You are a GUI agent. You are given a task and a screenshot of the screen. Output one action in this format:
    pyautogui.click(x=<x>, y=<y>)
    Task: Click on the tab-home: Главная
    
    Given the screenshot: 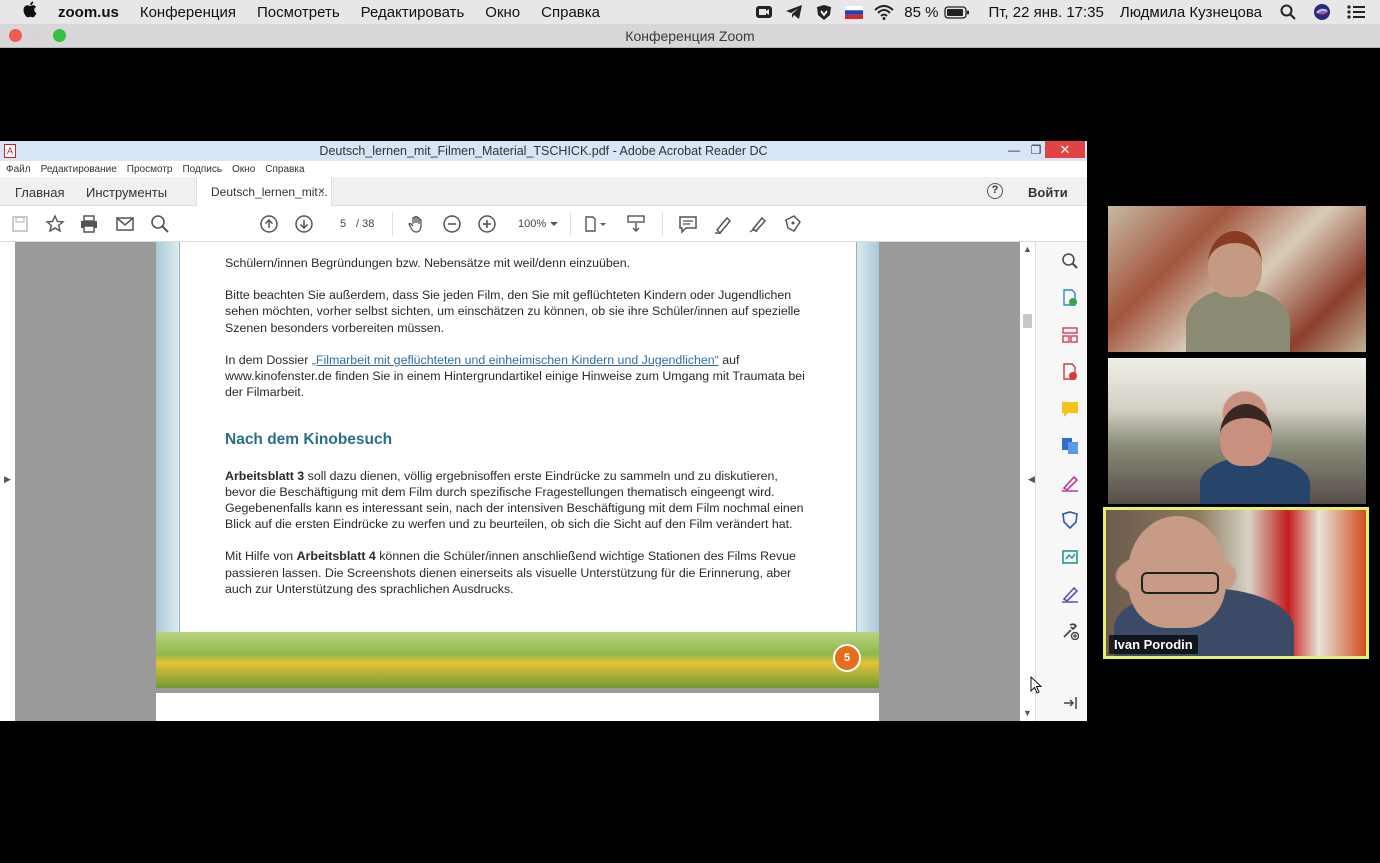 What is the action you would take?
    pyautogui.click(x=39, y=192)
    